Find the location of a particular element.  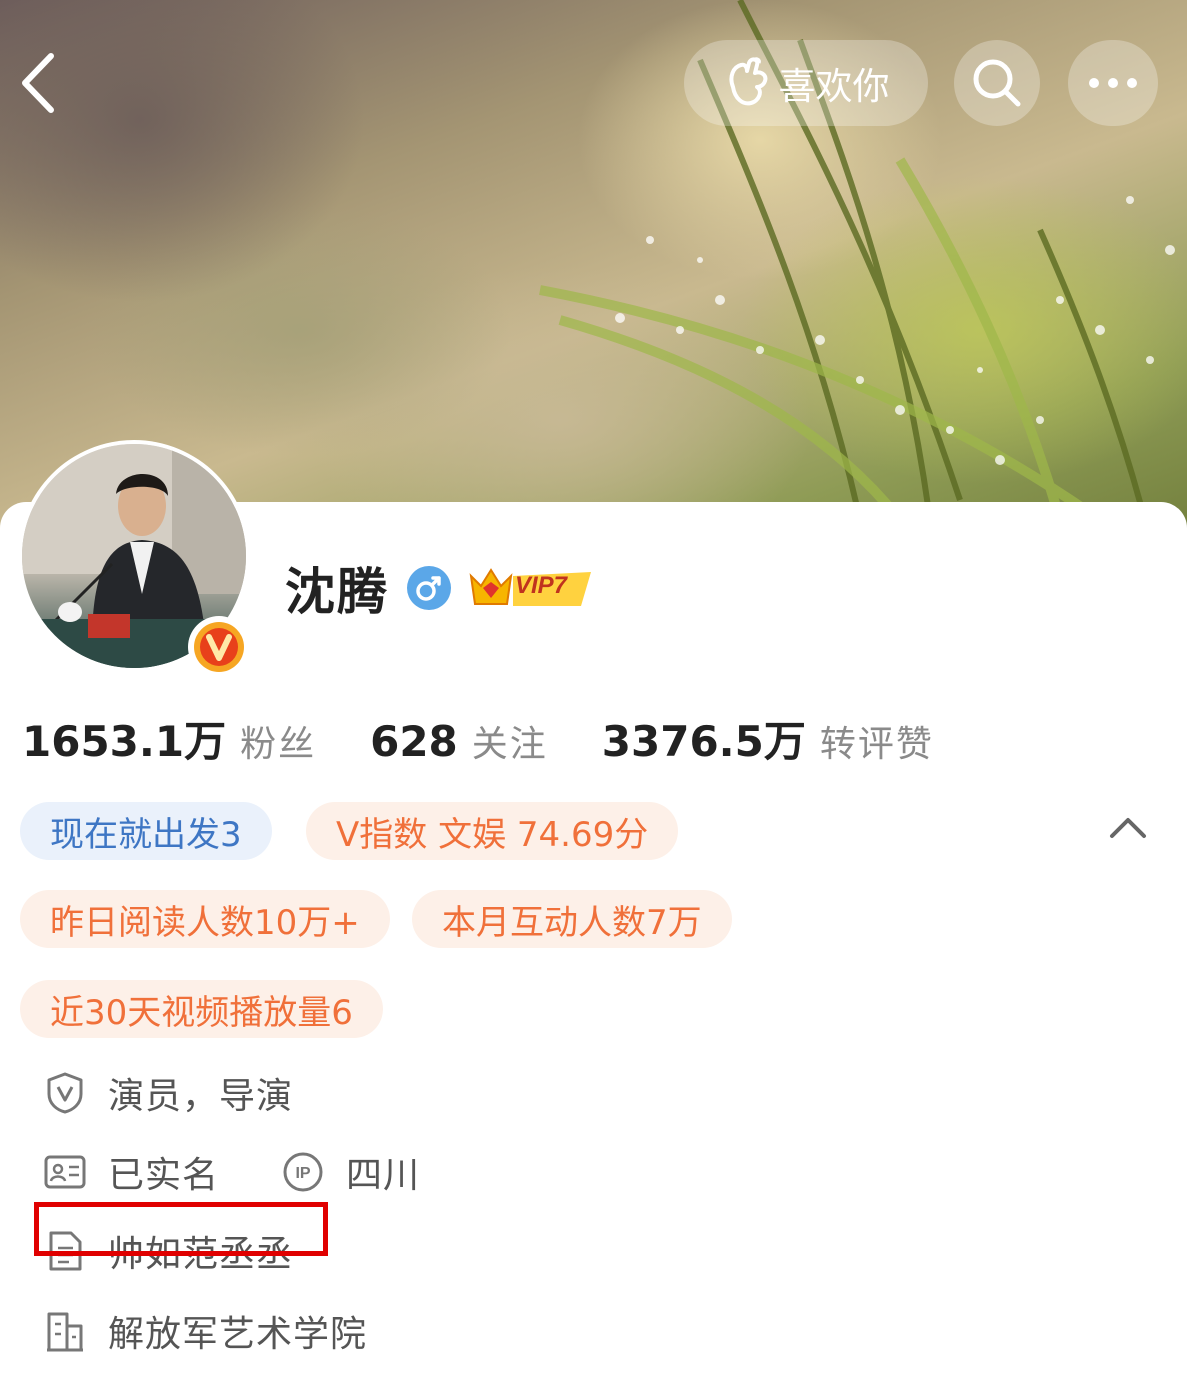

info-ip-location: IP 四川 is located at coordinates (351, 1172).